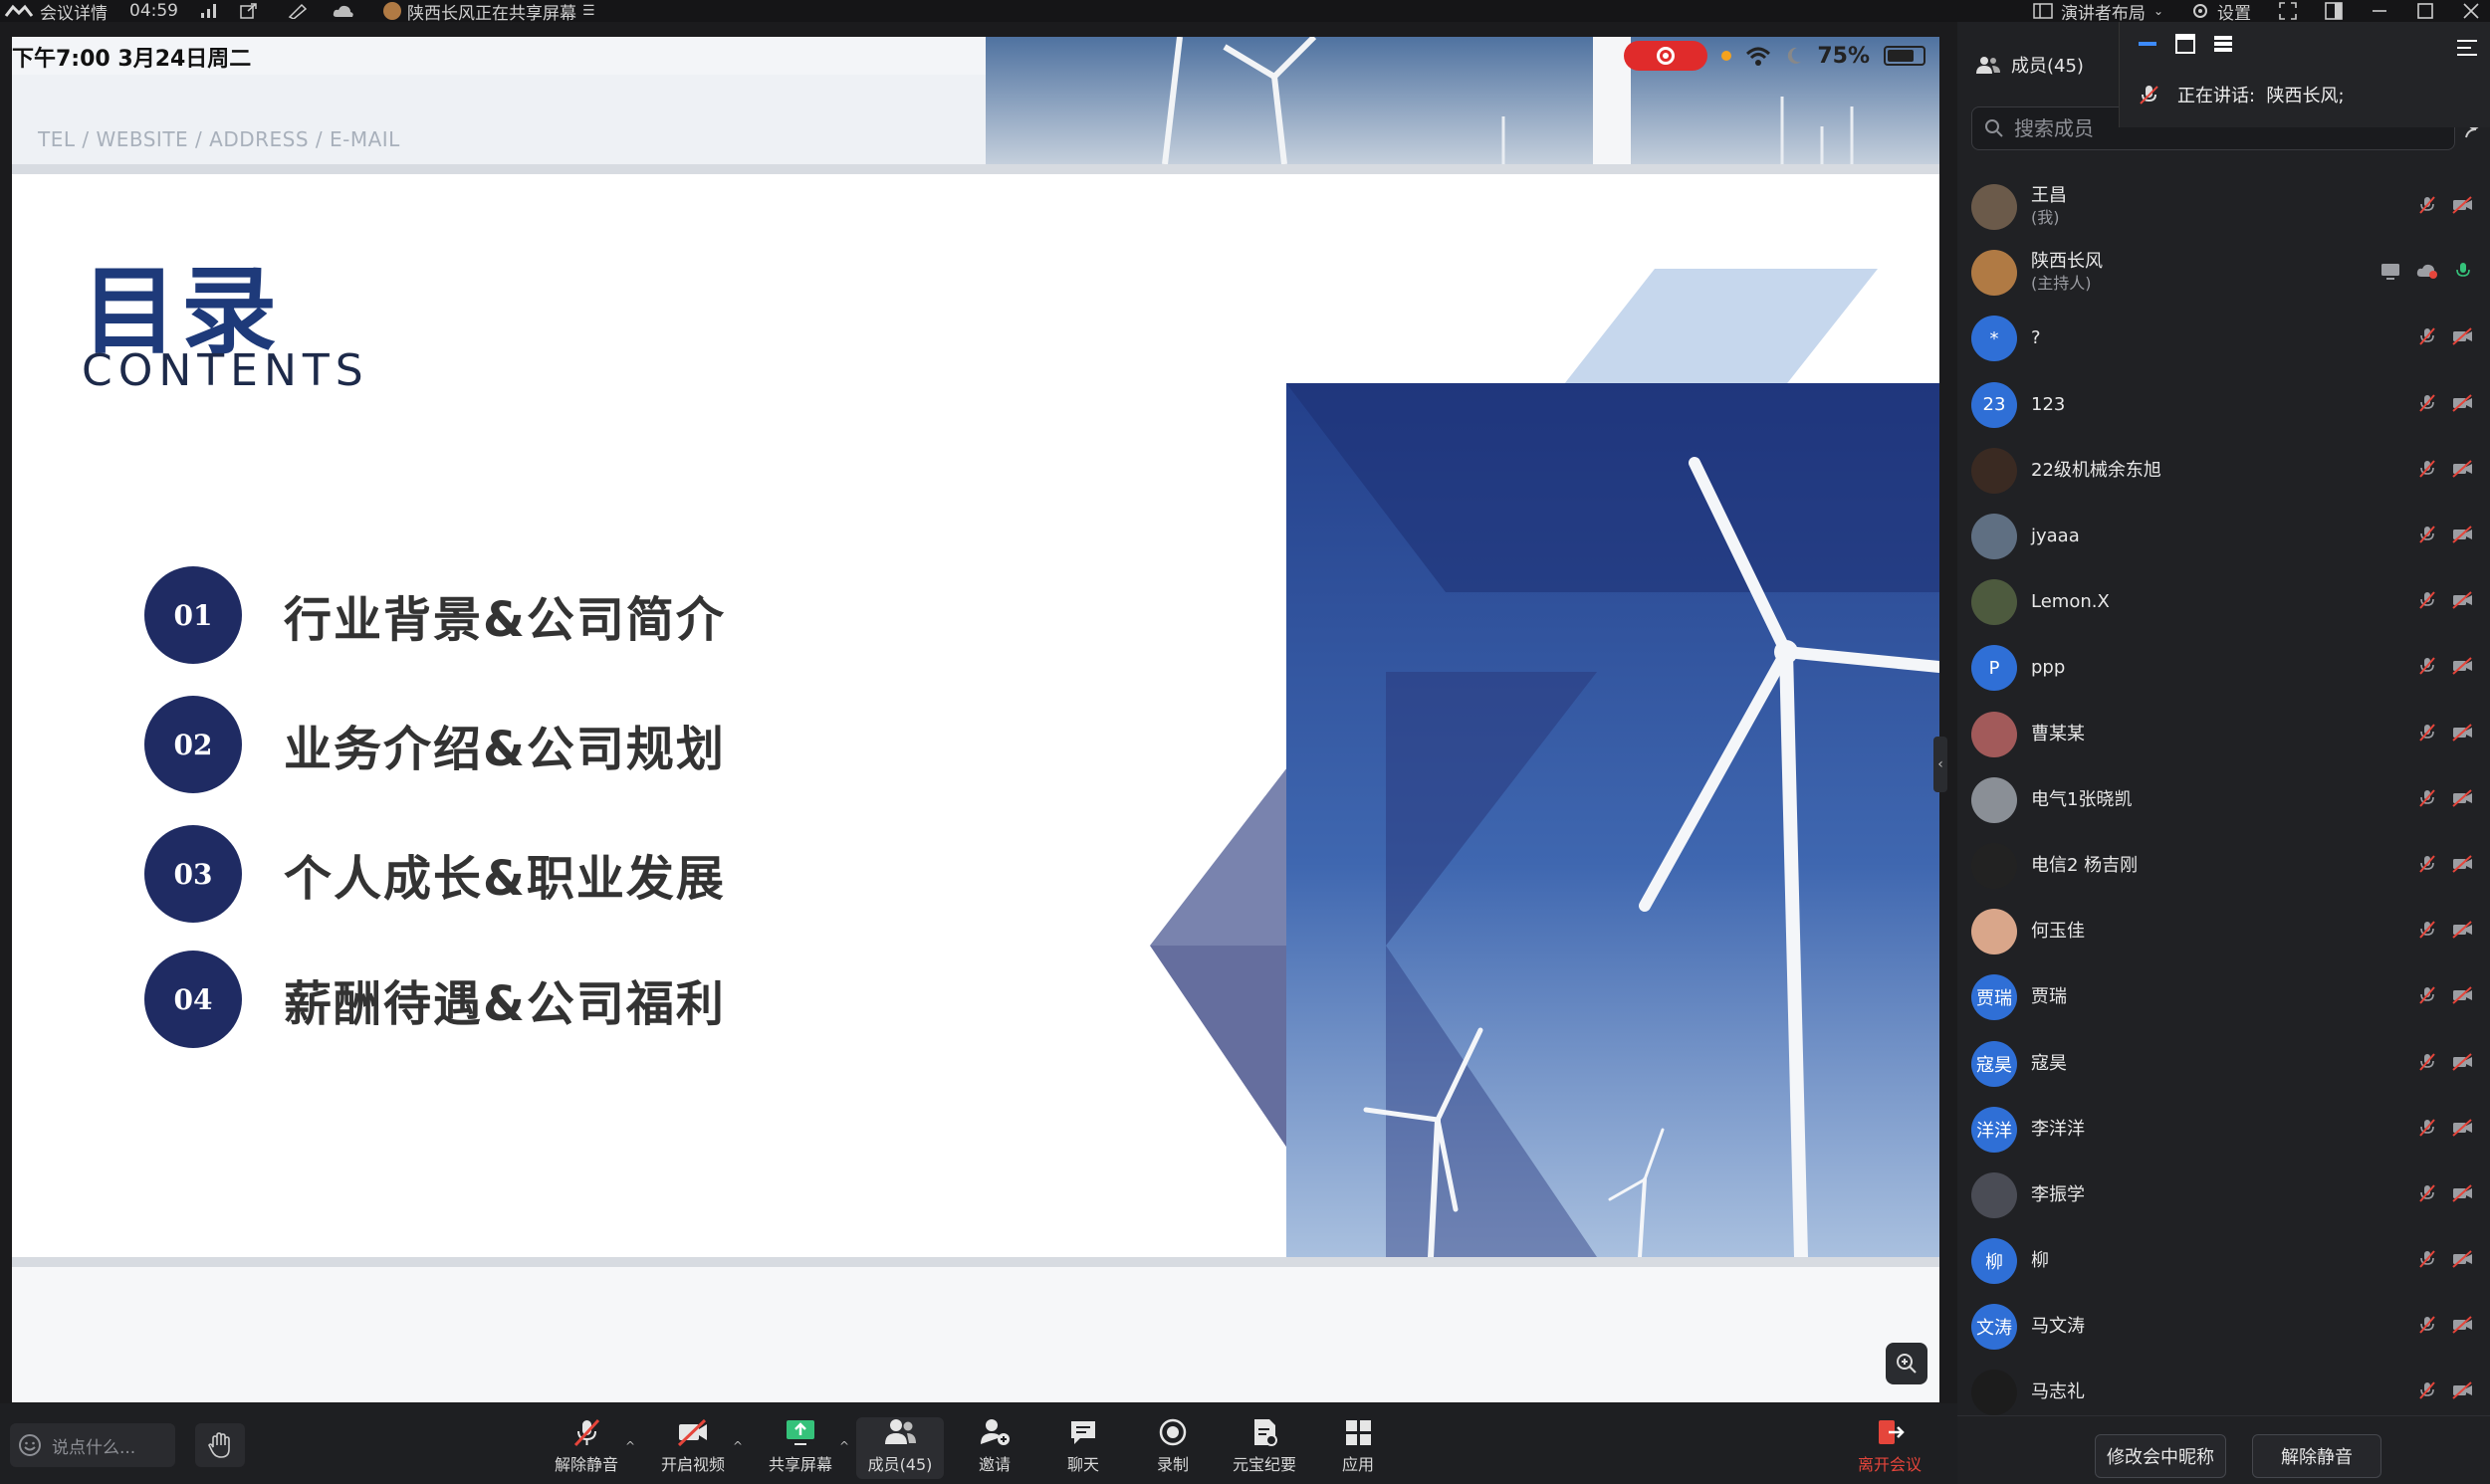  Describe the element at coordinates (2225, 1063) in the screenshot. I see `member-row: 寇昊 寇昊` at that location.